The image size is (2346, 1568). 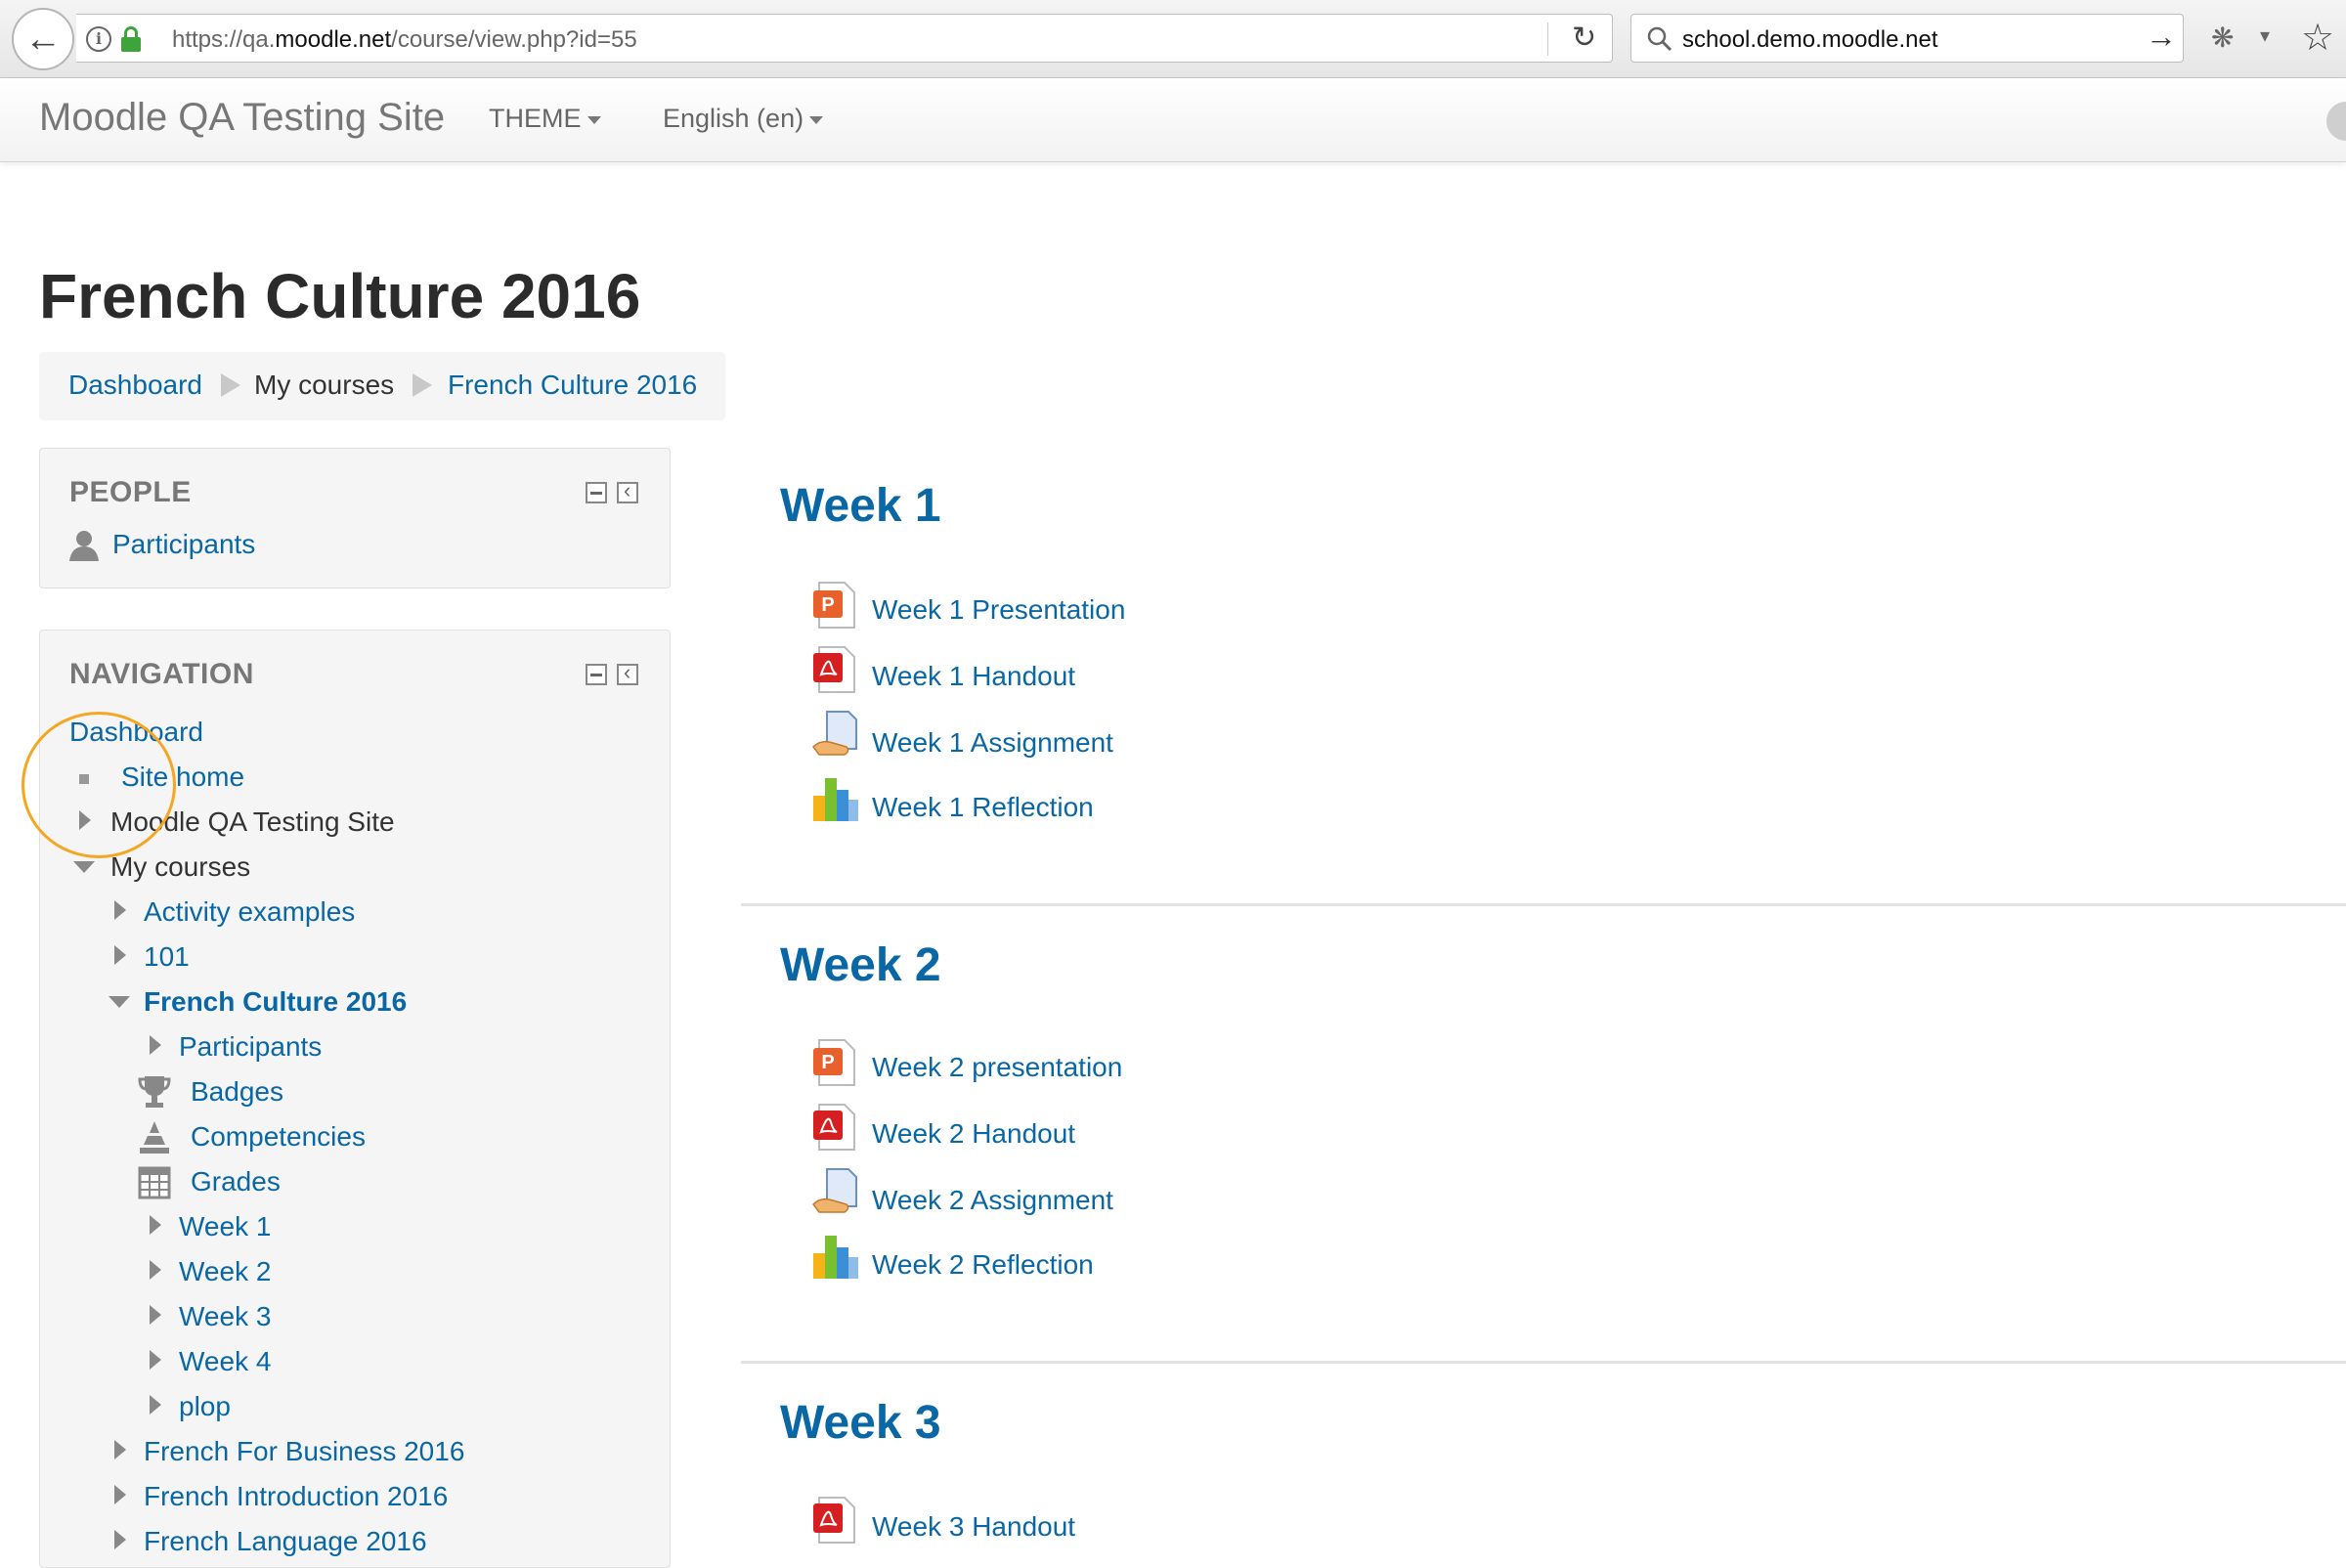 What do you see at coordinates (180, 867) in the screenshot?
I see `nav-my-courses: My courses` at bounding box center [180, 867].